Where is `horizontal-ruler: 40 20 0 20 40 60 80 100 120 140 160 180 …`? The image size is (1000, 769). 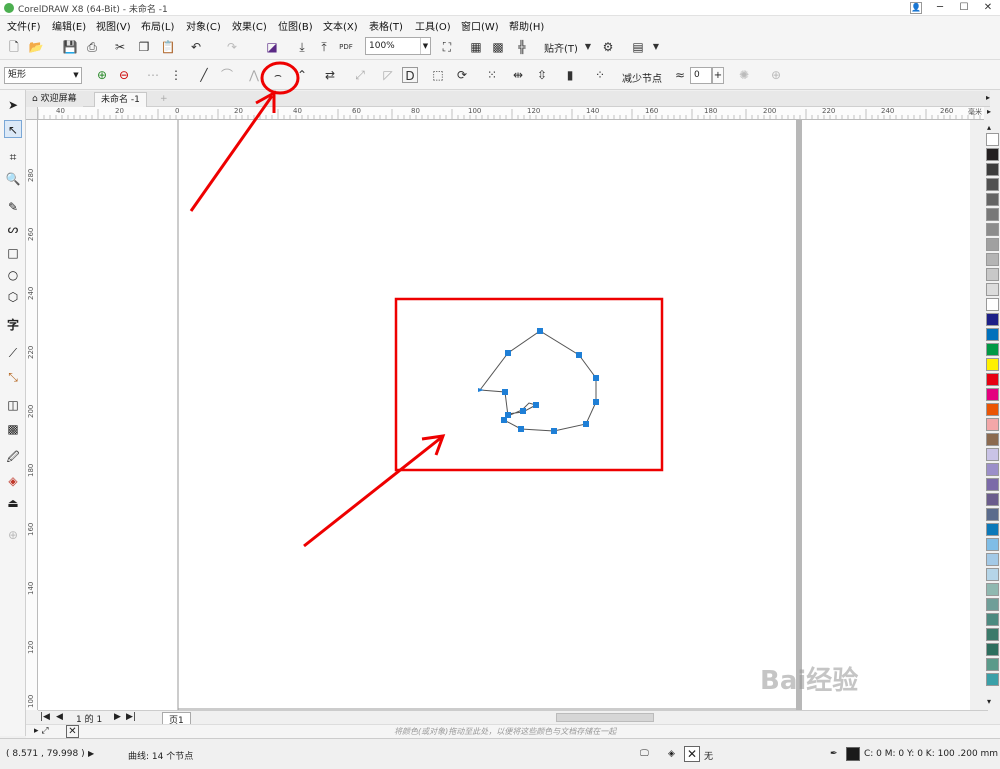 horizontal-ruler: 40 20 0 20 40 60 80 100 120 140 160 180 … is located at coordinates (513, 113).